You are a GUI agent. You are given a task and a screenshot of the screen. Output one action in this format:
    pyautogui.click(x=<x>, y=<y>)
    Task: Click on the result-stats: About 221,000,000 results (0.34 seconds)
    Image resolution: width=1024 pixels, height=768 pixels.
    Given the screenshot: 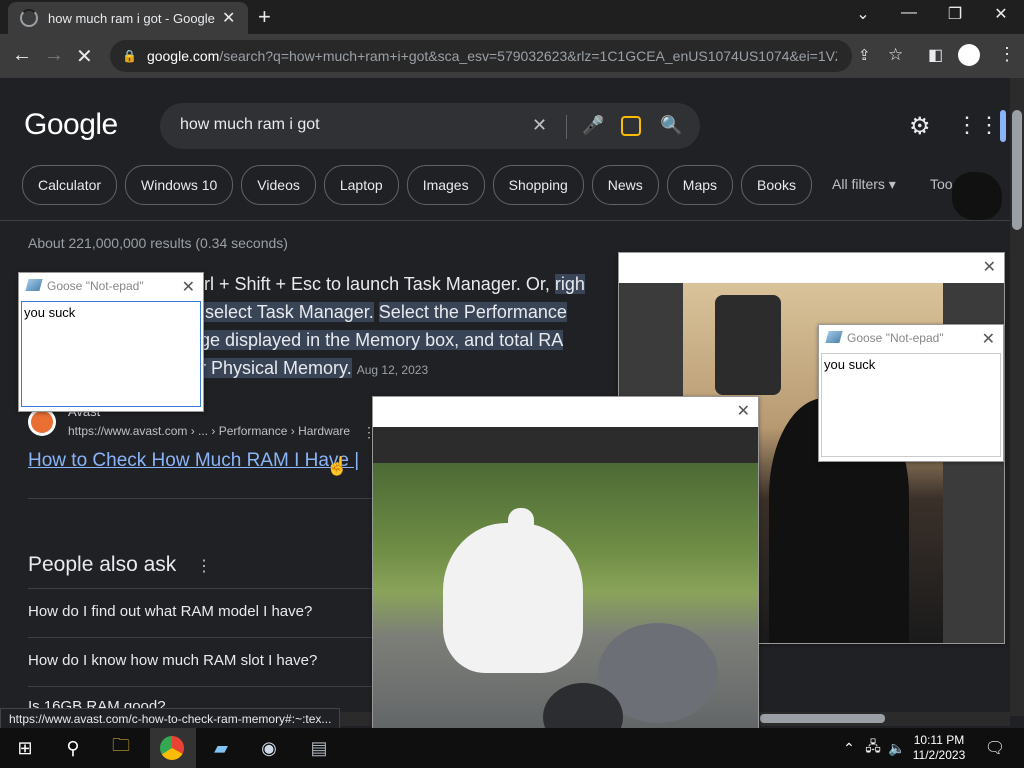 What is the action you would take?
    pyautogui.click(x=158, y=243)
    